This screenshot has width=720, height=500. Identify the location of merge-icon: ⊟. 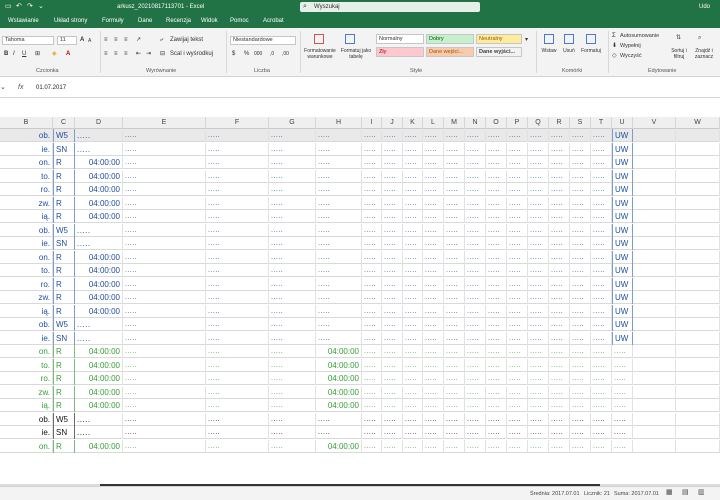
(162, 54).